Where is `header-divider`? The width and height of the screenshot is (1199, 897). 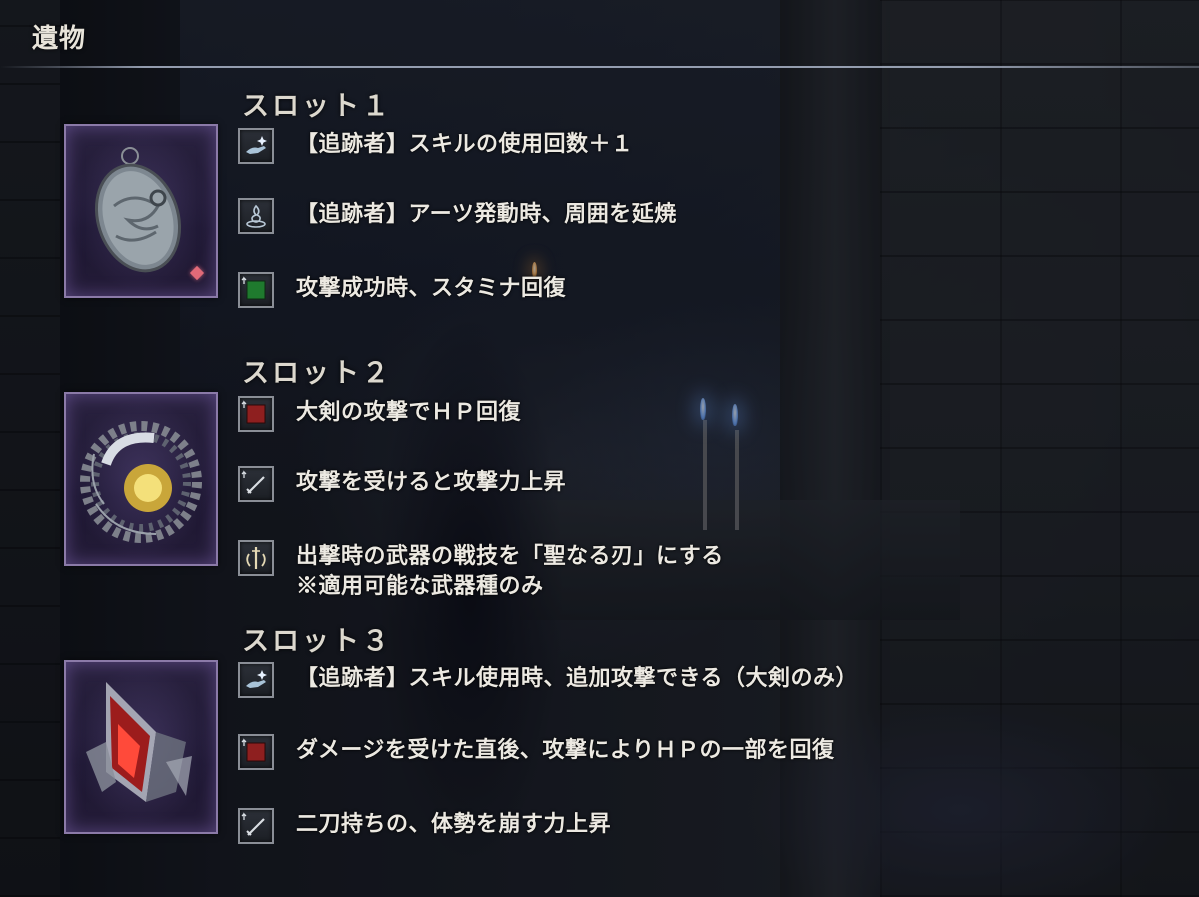
header-divider is located at coordinates (599, 67).